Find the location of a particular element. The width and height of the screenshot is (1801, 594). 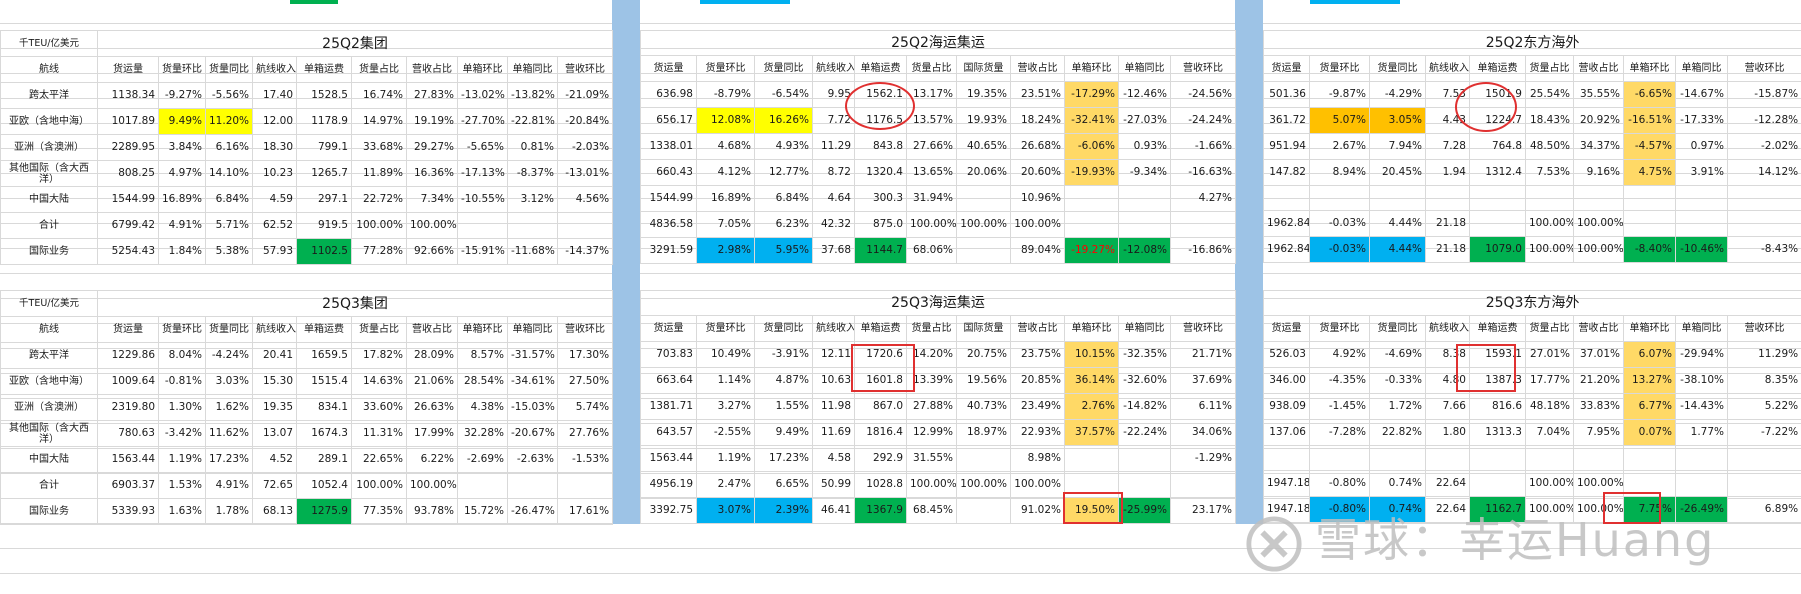

table-cell: 0.81% is located at coordinates (532, 147).